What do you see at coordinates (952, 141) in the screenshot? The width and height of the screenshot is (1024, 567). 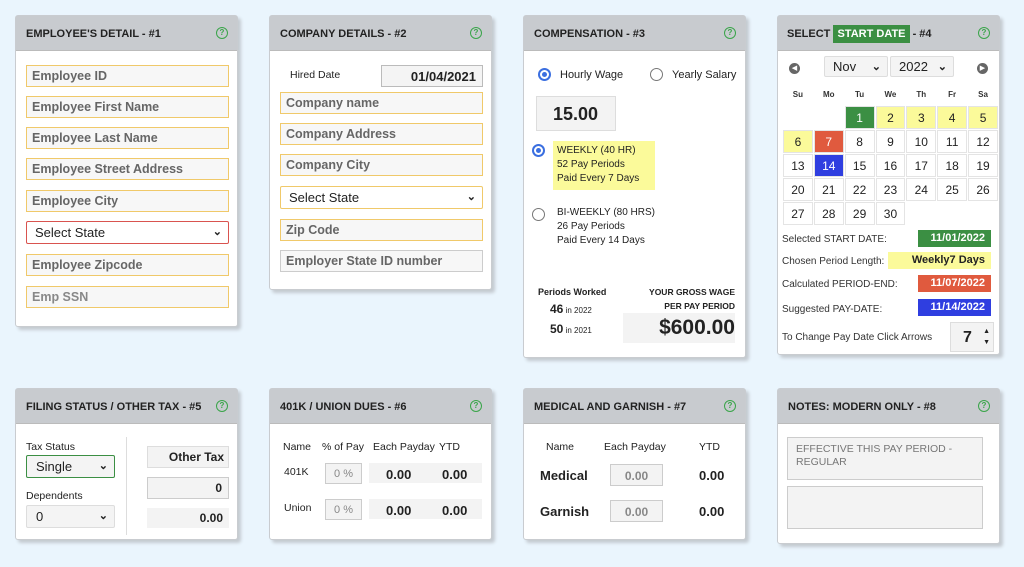 I see `calendar-day: 11` at bounding box center [952, 141].